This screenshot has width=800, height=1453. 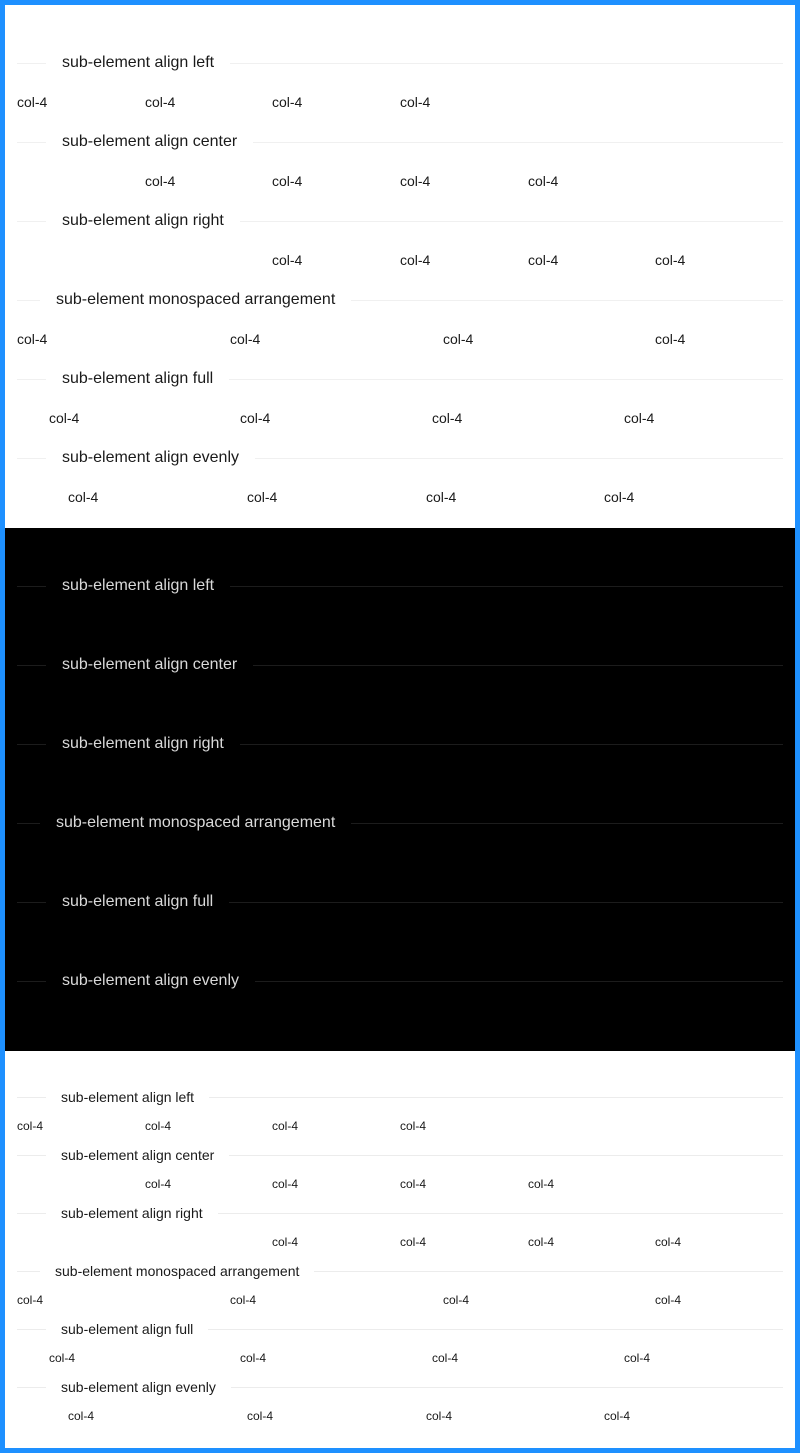 What do you see at coordinates (400, 941) in the screenshot?
I see `row-align-full: col-4 col-4 col-4 col-4` at bounding box center [400, 941].